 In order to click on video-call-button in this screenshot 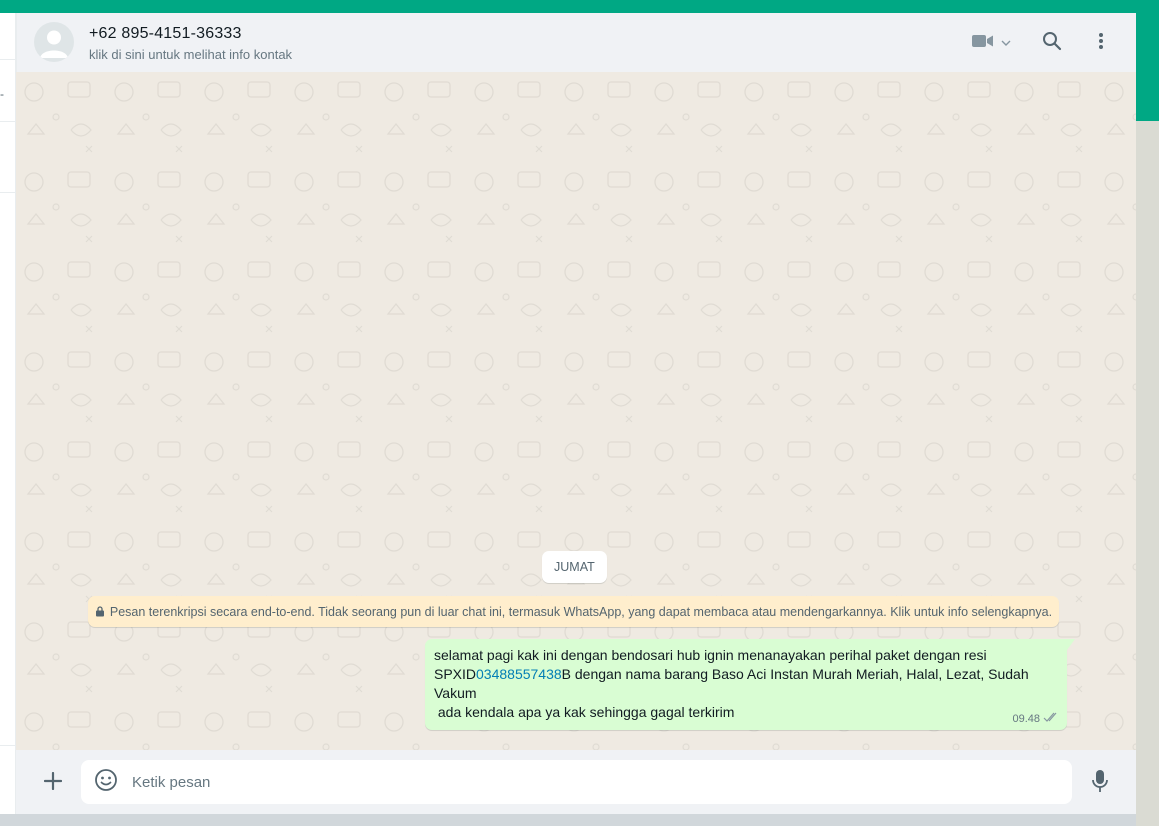, I will do `click(991, 43)`.